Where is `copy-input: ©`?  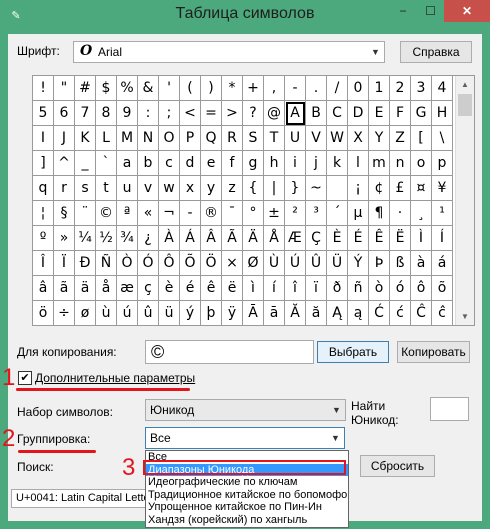
copy-input: © is located at coordinates (229, 352).